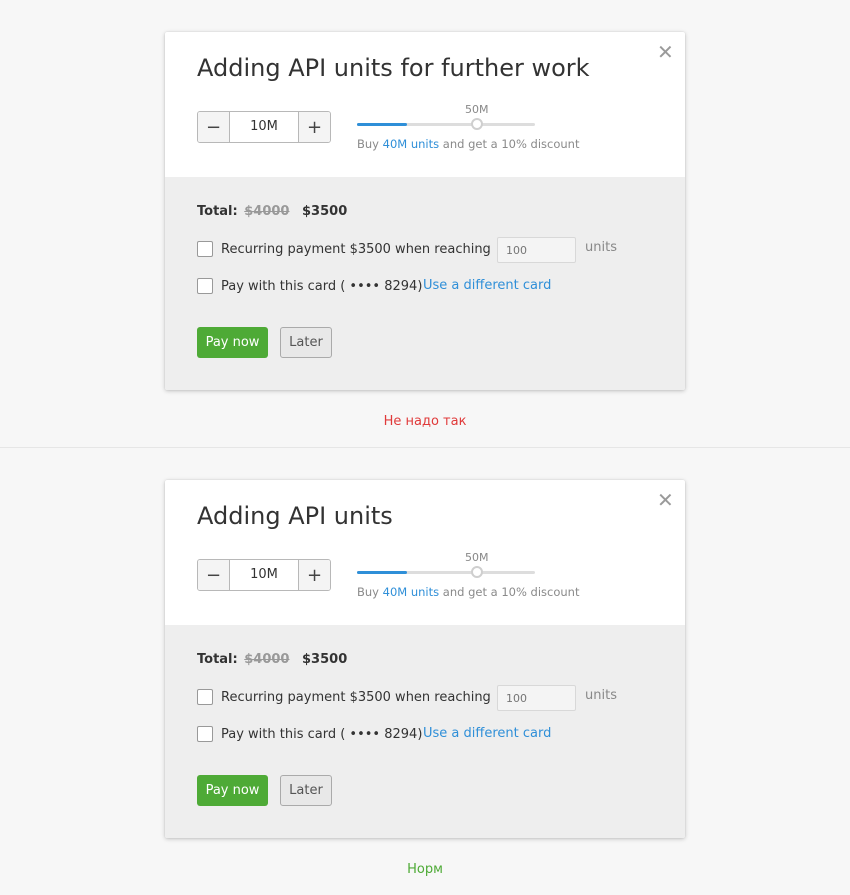 The width and height of the screenshot is (850, 895). What do you see at coordinates (425, 869) in the screenshot?
I see `verdict-caption: Норм` at bounding box center [425, 869].